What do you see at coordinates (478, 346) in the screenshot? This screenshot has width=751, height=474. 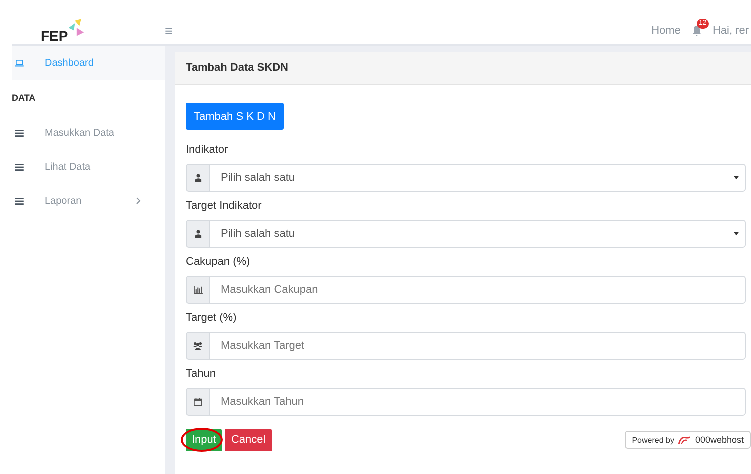 I see `text-input: Masukkan Target` at bounding box center [478, 346].